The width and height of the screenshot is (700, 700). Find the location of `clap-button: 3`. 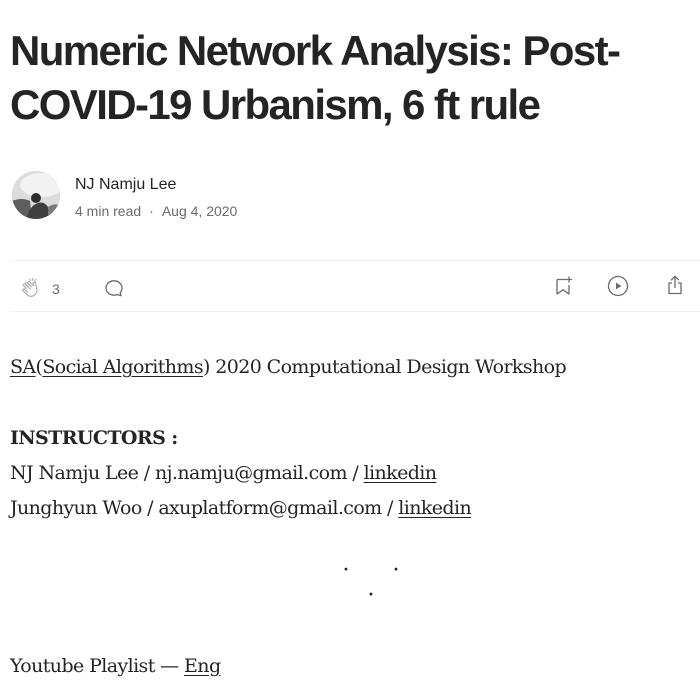

clap-button: 3 is located at coordinates (40, 289).